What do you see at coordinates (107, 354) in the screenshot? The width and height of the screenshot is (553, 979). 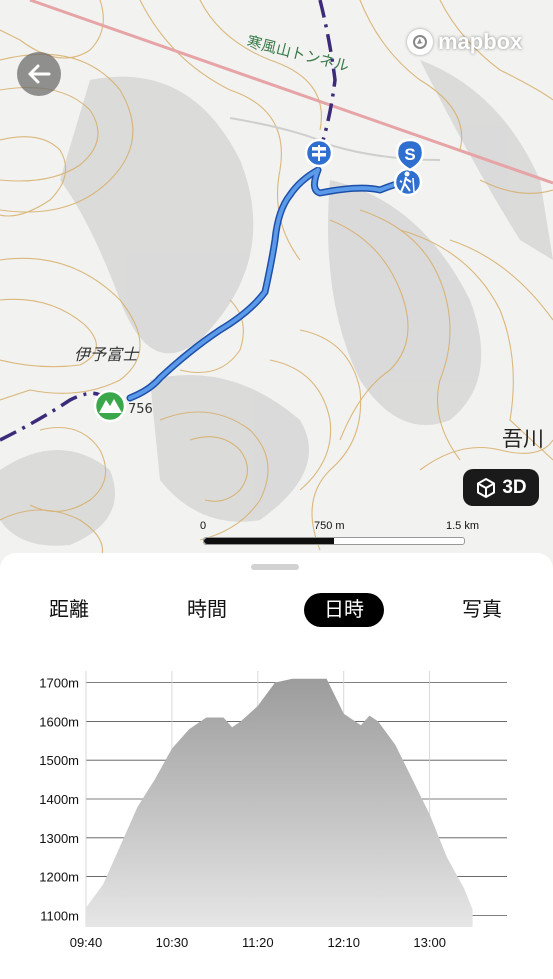 I see `peak-name-label: 伊予富士` at bounding box center [107, 354].